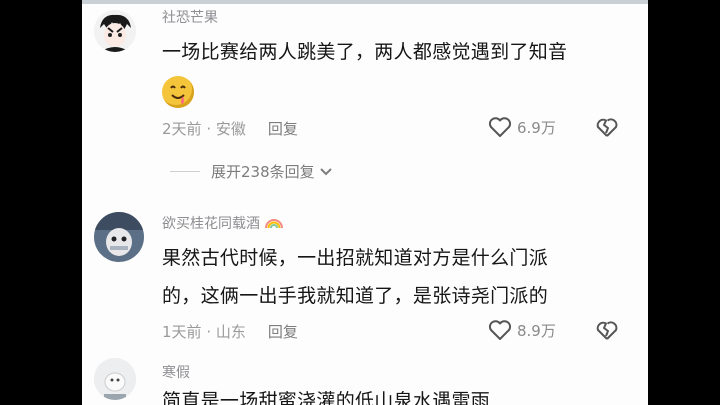  Describe the element at coordinates (211, 224) in the screenshot. I see `comment-username-text: 欲买桂花同载酒` at that location.